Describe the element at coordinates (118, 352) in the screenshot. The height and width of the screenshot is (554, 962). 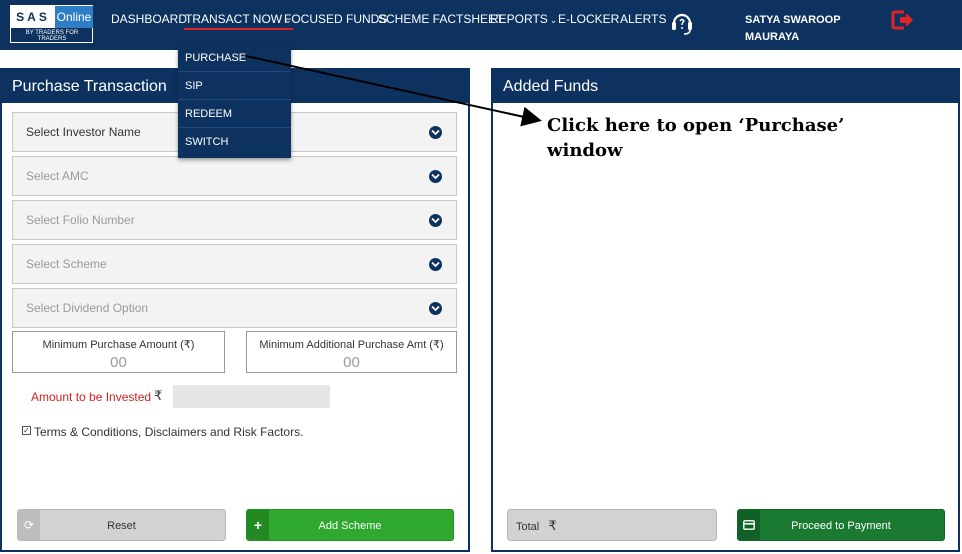
I see `min-purchase-amount-box: Minimum Purchase Amount (₹) 00` at that location.